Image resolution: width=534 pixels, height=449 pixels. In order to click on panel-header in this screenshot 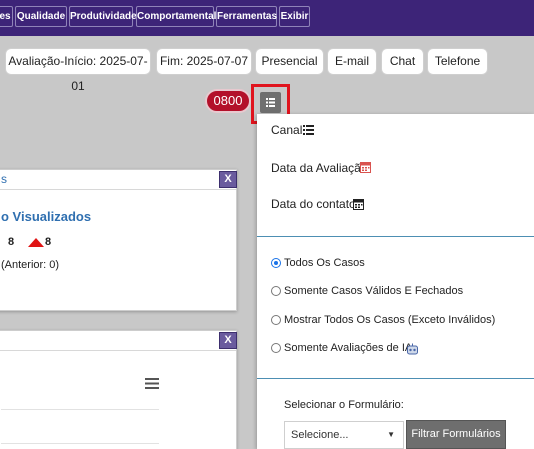, I will do `click(118, 341)`.